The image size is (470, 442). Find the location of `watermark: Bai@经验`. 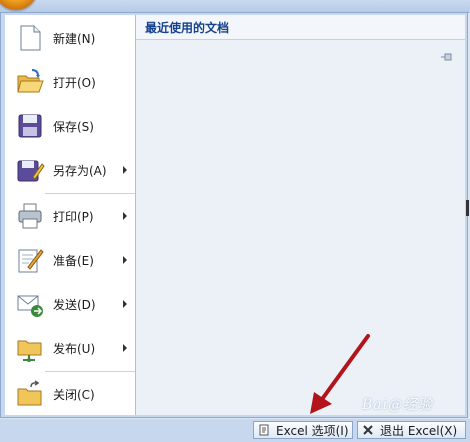

watermark: Bai@经验 is located at coordinates (398, 405).